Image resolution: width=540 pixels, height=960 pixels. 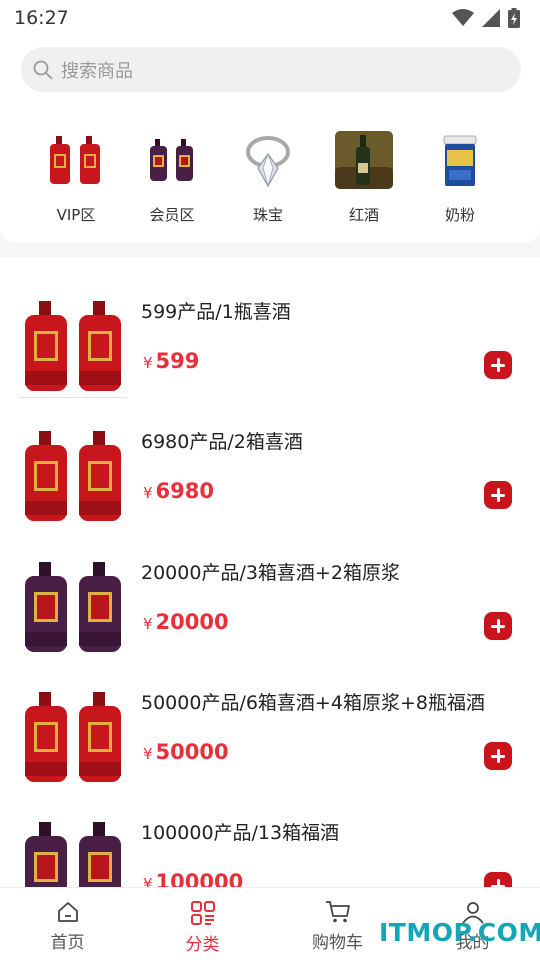 I want to click on product-price: ¥20000, so click(x=186, y=622).